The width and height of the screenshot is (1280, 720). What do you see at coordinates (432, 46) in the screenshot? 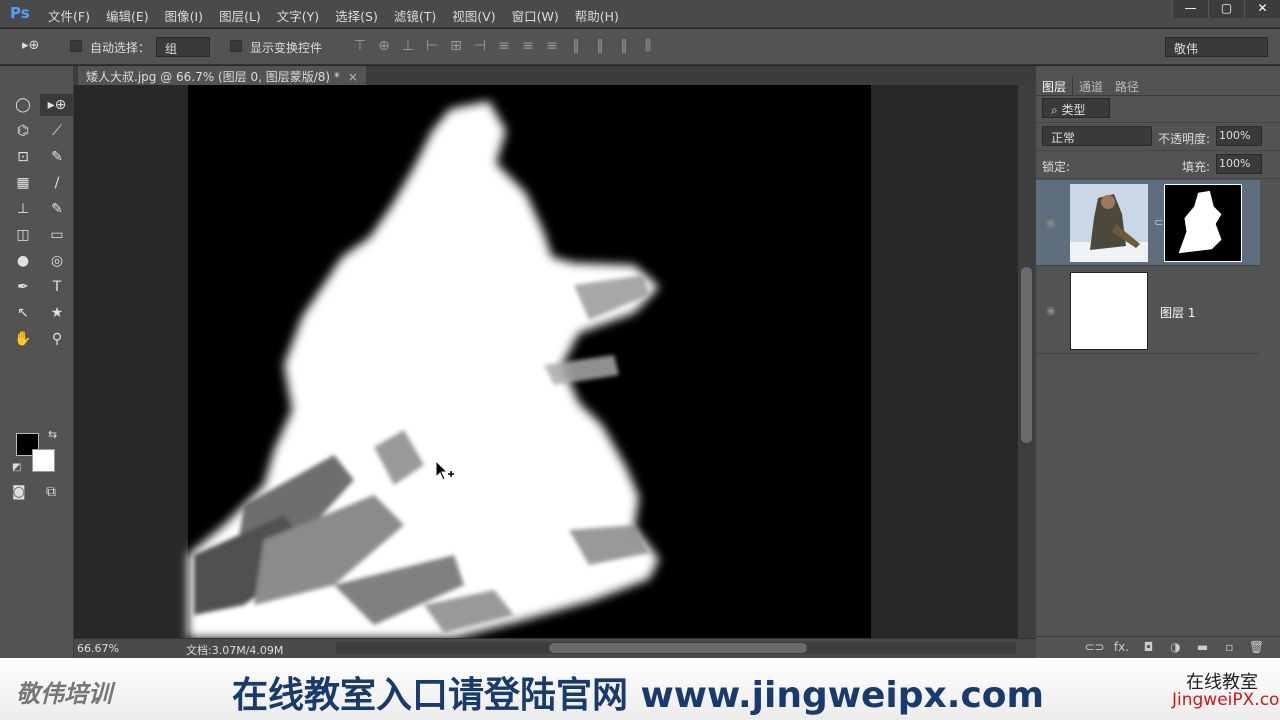
I see `align-left-icon: ⊢` at bounding box center [432, 46].